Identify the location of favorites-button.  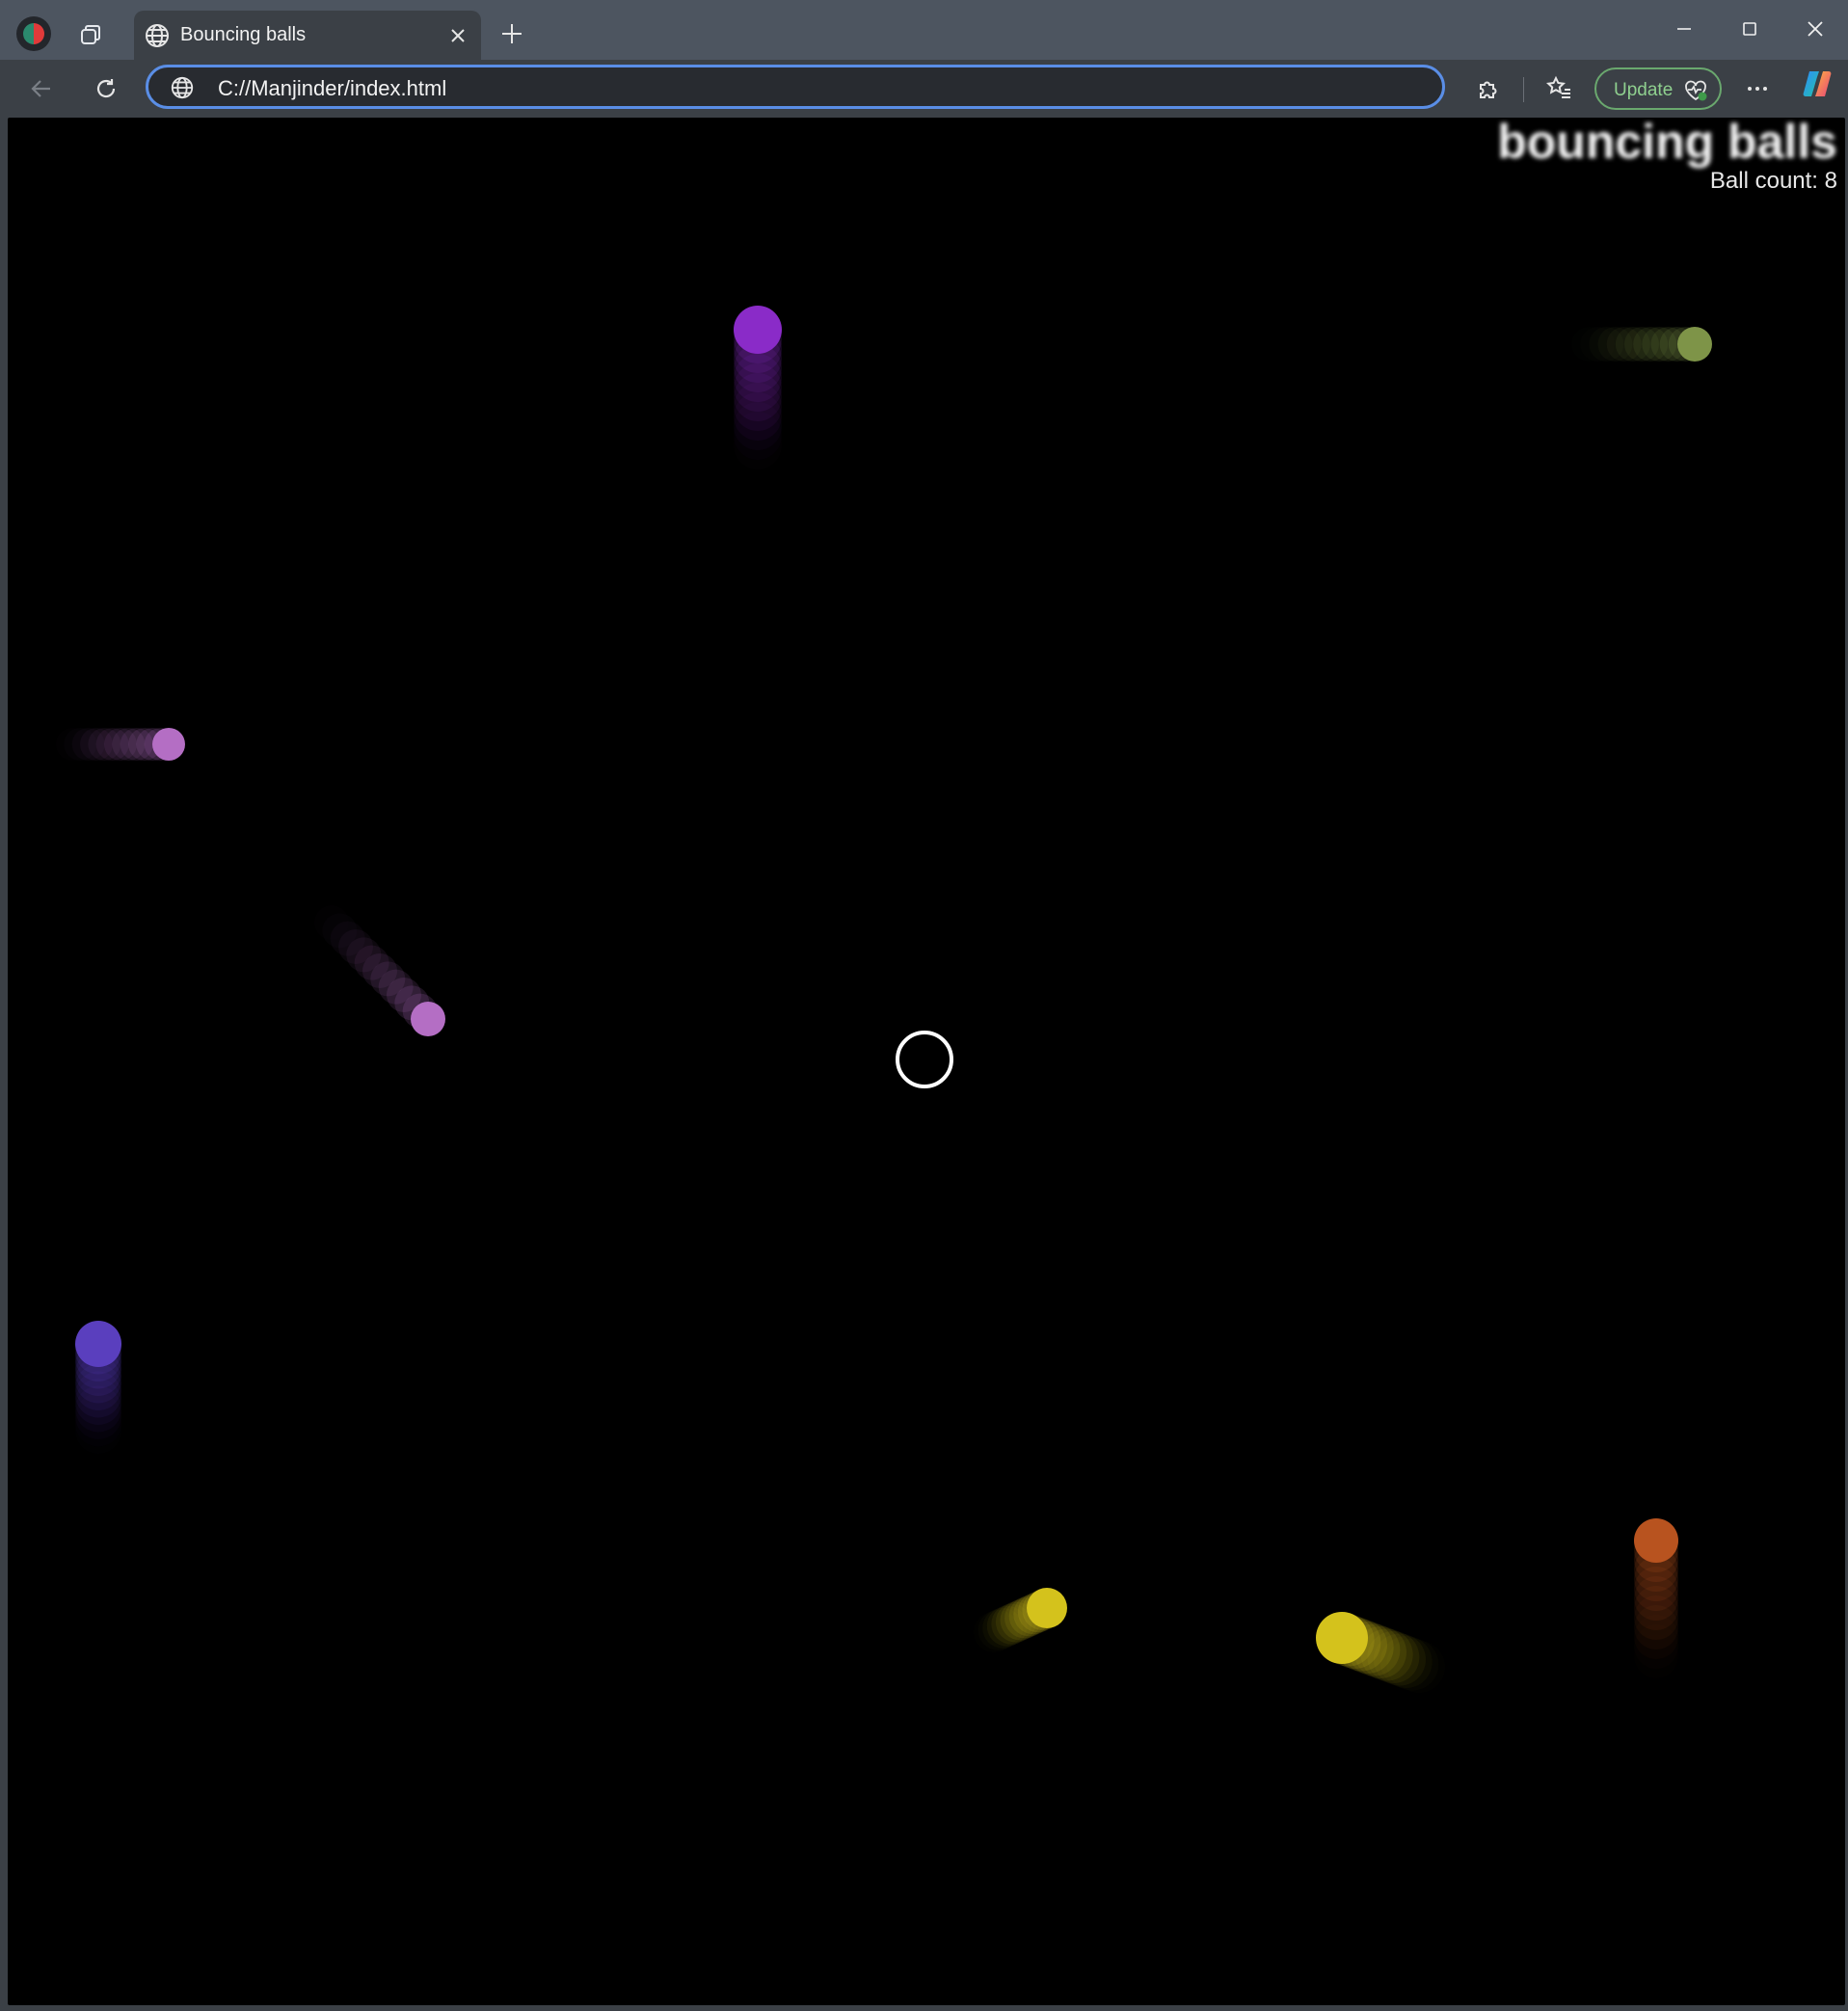
(1560, 88).